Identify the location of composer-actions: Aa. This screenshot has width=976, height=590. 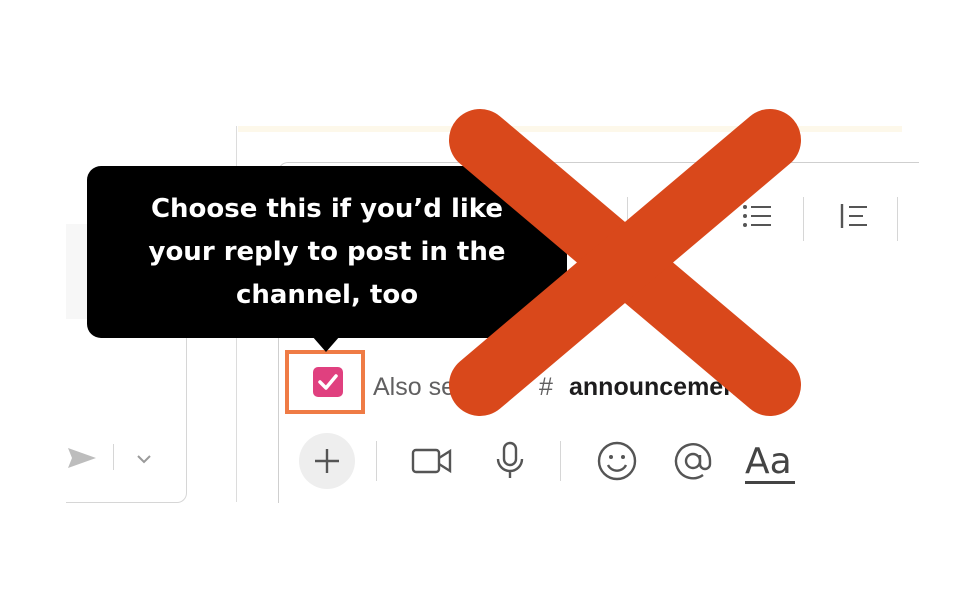
(599, 463).